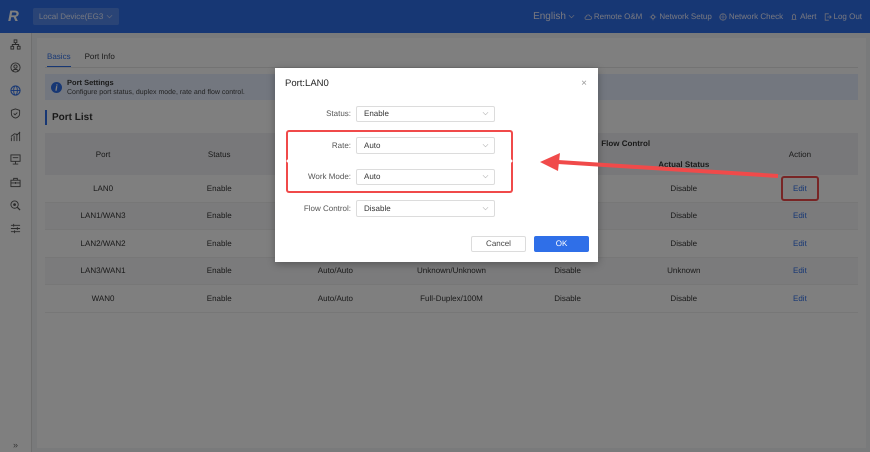 Image resolution: width=870 pixels, height=452 pixels. I want to click on table-cell: LAN3/WAN1, so click(103, 270).